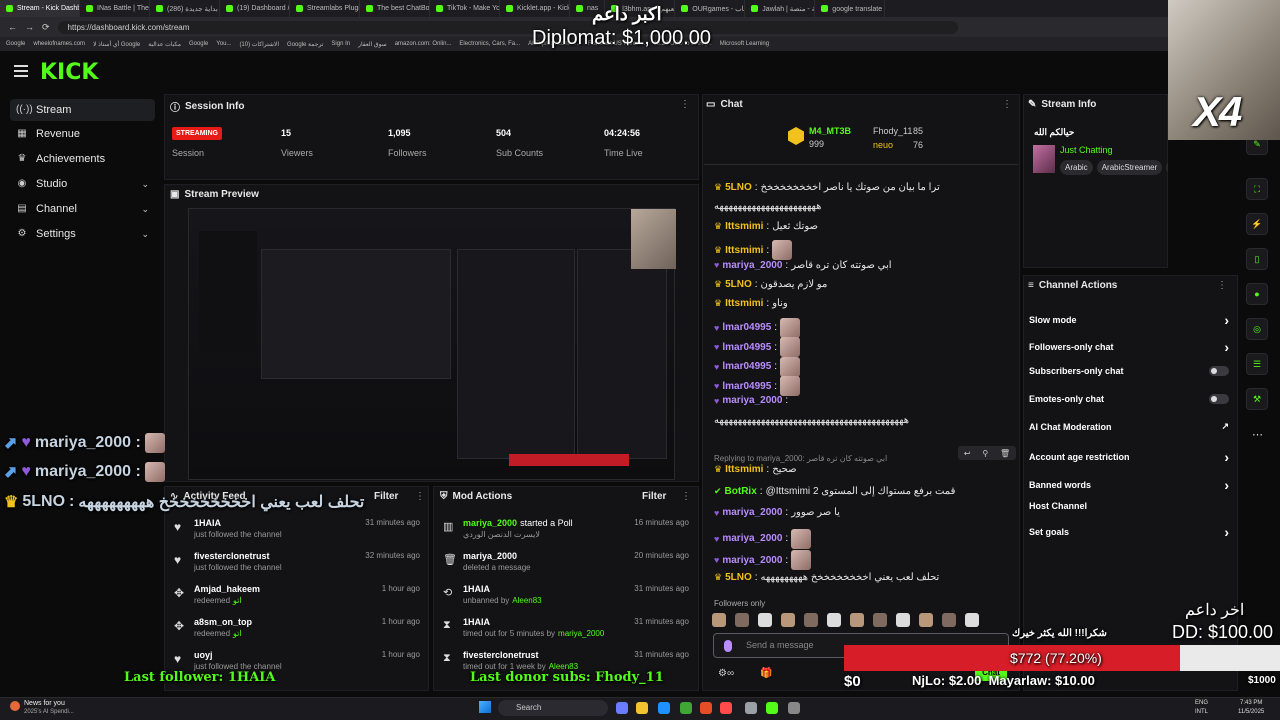 This screenshot has width=1280, height=720. Describe the element at coordinates (1257, 399) in the screenshot. I see `wrench-icon: ⚒` at that location.